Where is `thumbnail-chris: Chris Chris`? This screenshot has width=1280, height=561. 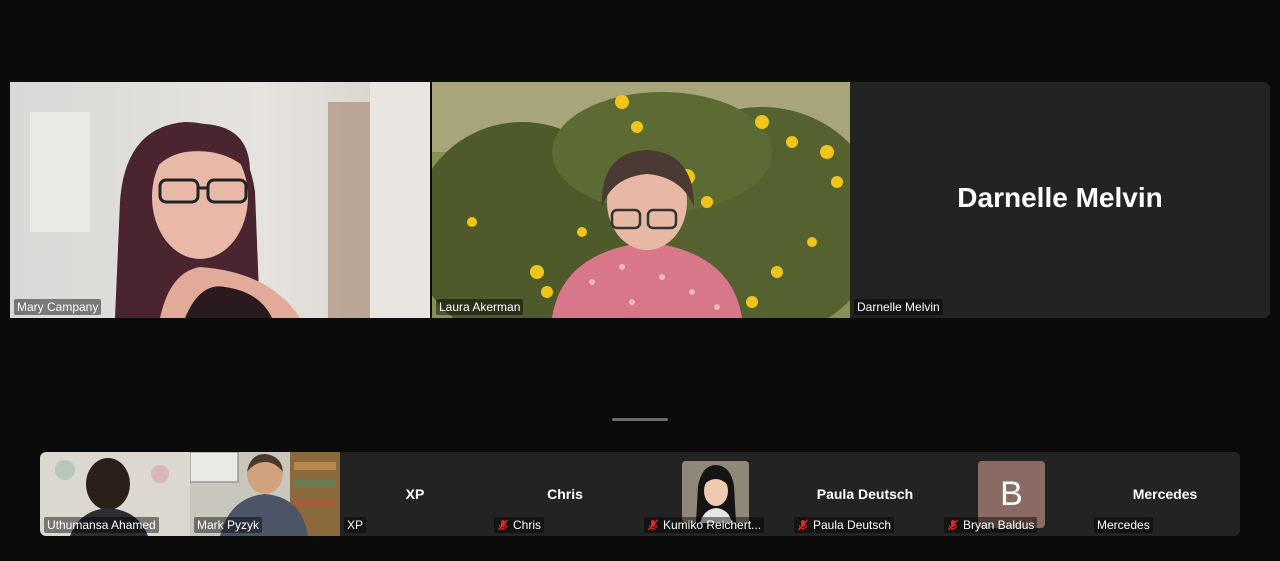
thumbnail-chris: Chris Chris is located at coordinates (565, 494).